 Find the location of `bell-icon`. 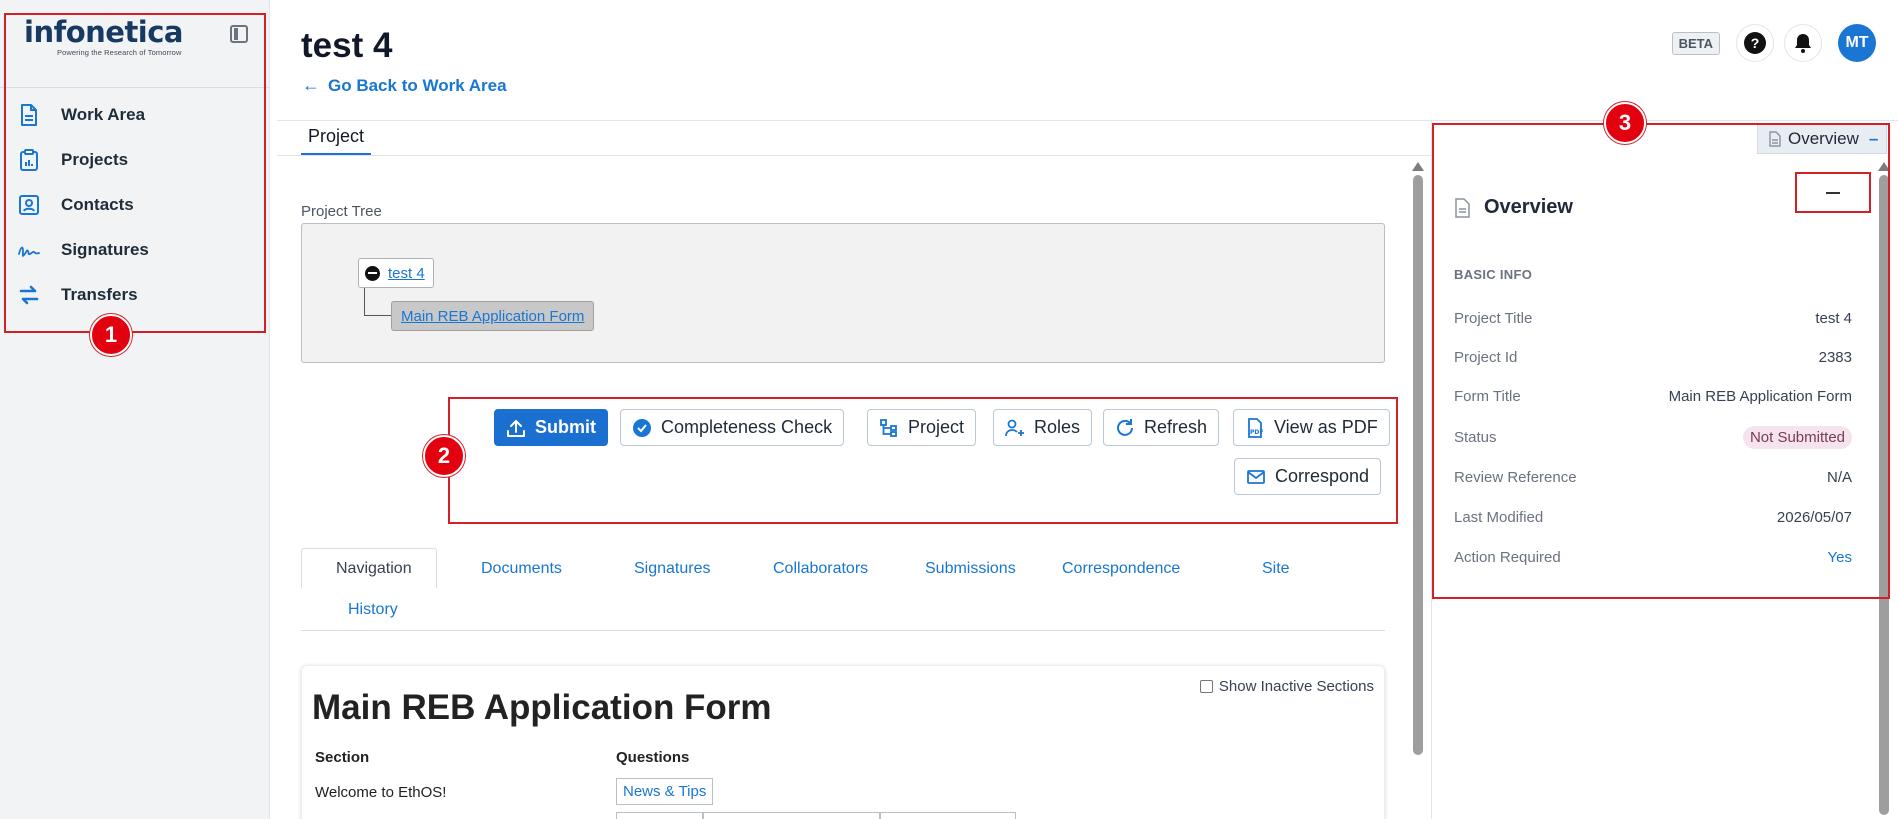

bell-icon is located at coordinates (1803, 43).